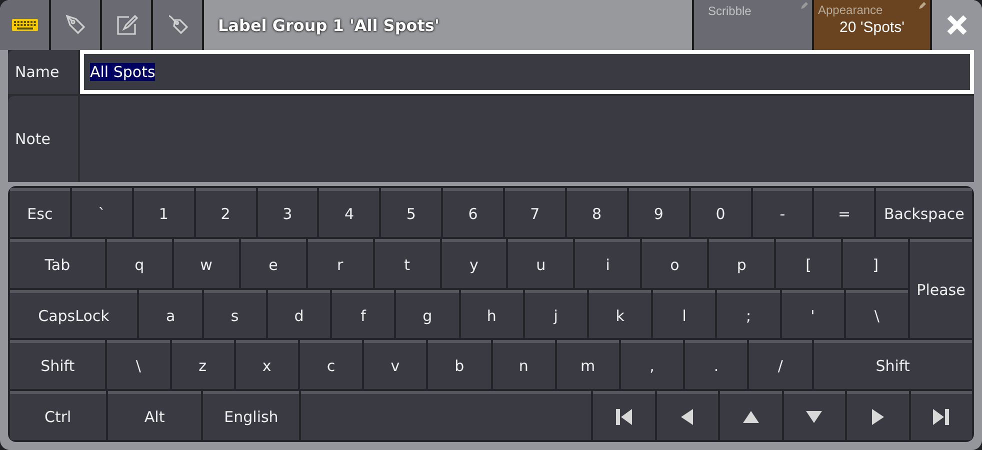 This screenshot has width=982, height=450. What do you see at coordinates (809, 263) in the screenshot?
I see `keyboard-key: [` at bounding box center [809, 263].